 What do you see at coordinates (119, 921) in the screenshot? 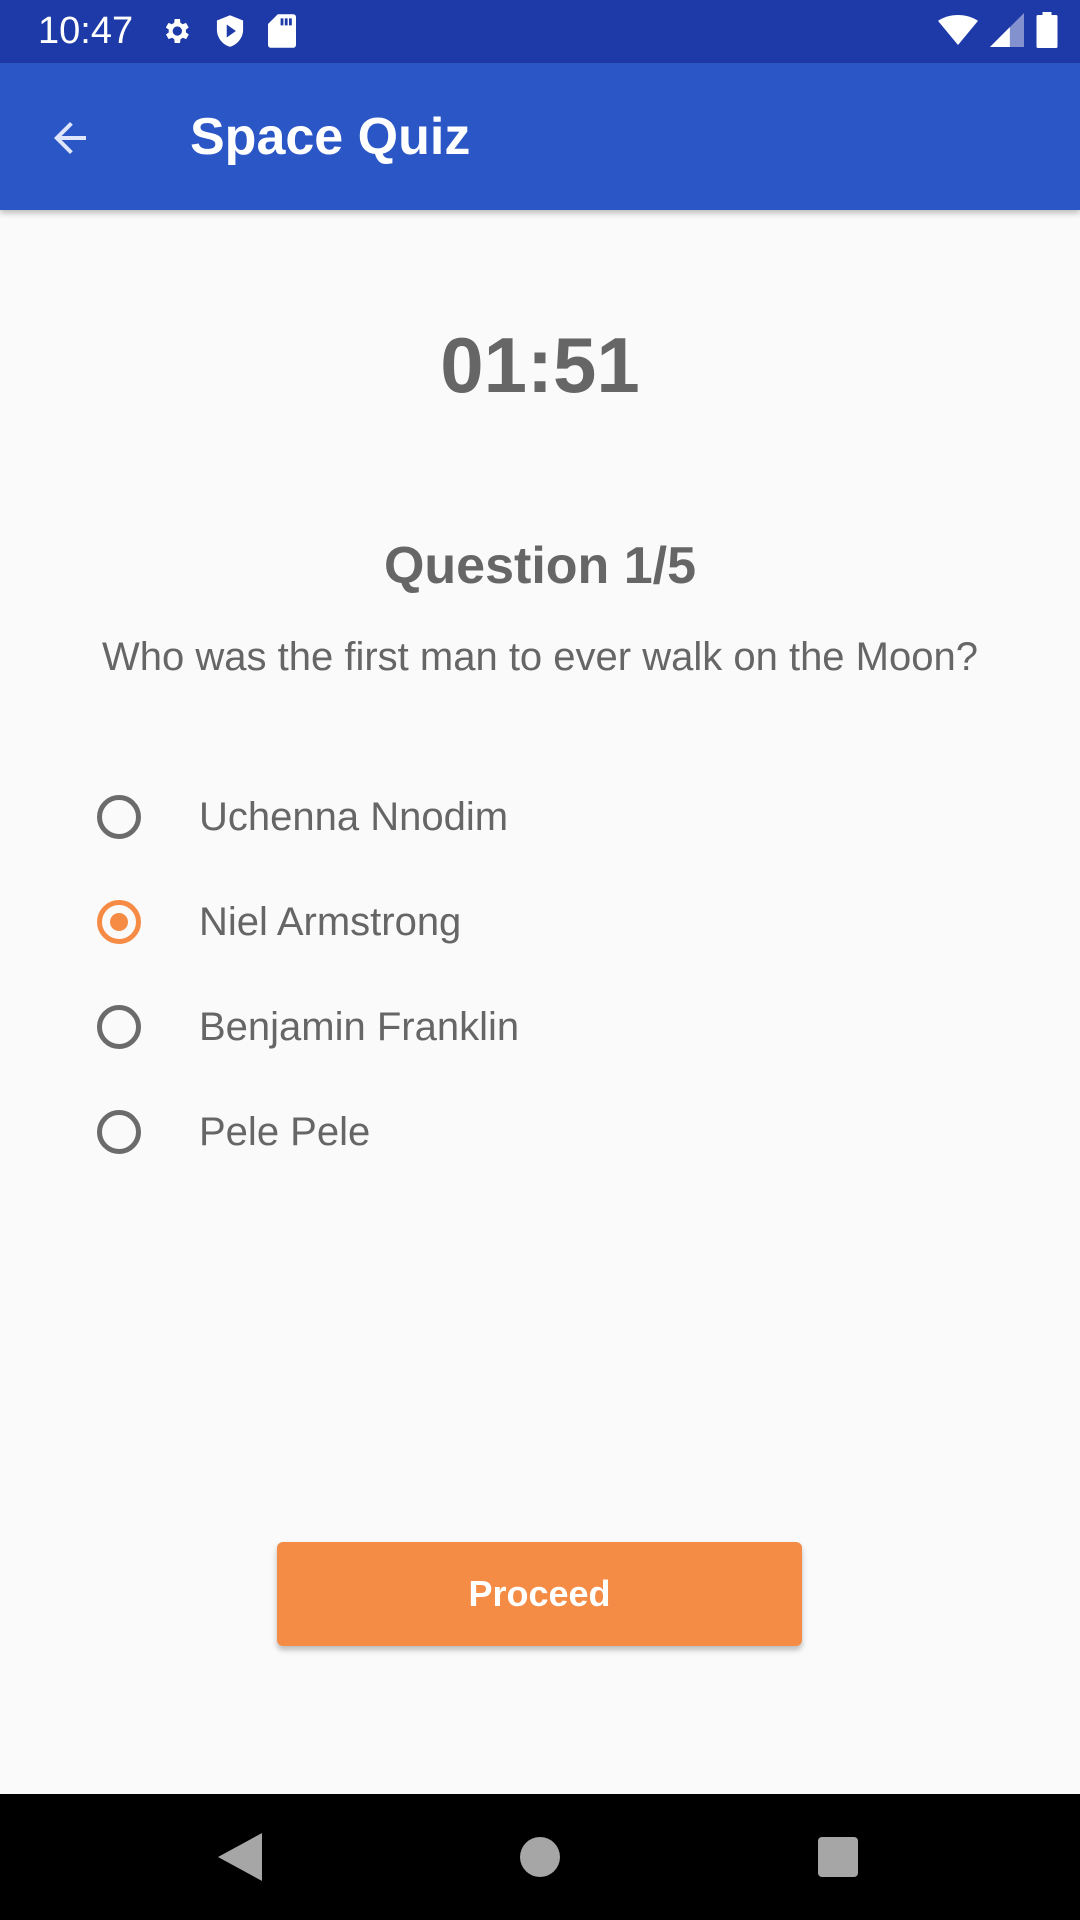
I see `radio-button-selected` at bounding box center [119, 921].